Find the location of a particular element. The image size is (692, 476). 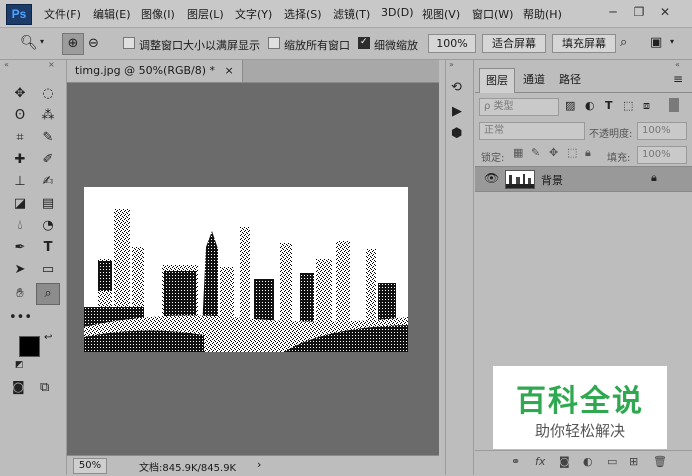

resize-windows-checkbox is located at coordinates (129, 43).